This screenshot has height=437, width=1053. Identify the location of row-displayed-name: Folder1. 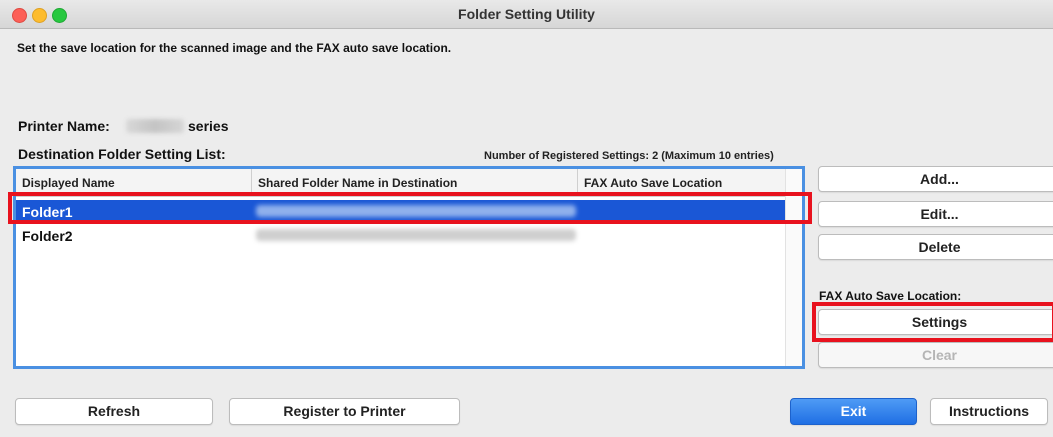
(47, 212).